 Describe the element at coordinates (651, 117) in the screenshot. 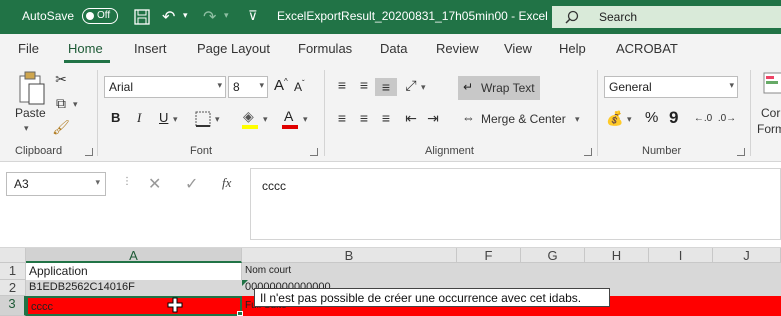

I see `percent-style-button: %` at that location.